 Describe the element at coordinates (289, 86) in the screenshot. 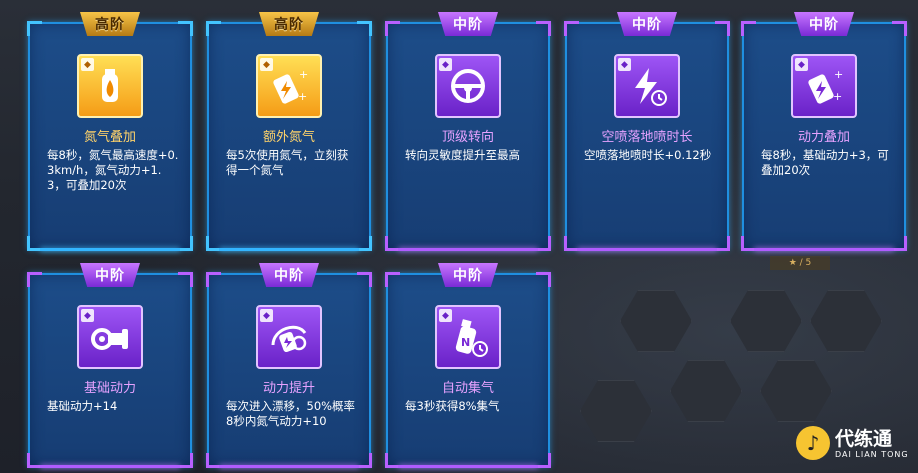

I see `nitro-canister-plus-icon: ◆ + +` at that location.